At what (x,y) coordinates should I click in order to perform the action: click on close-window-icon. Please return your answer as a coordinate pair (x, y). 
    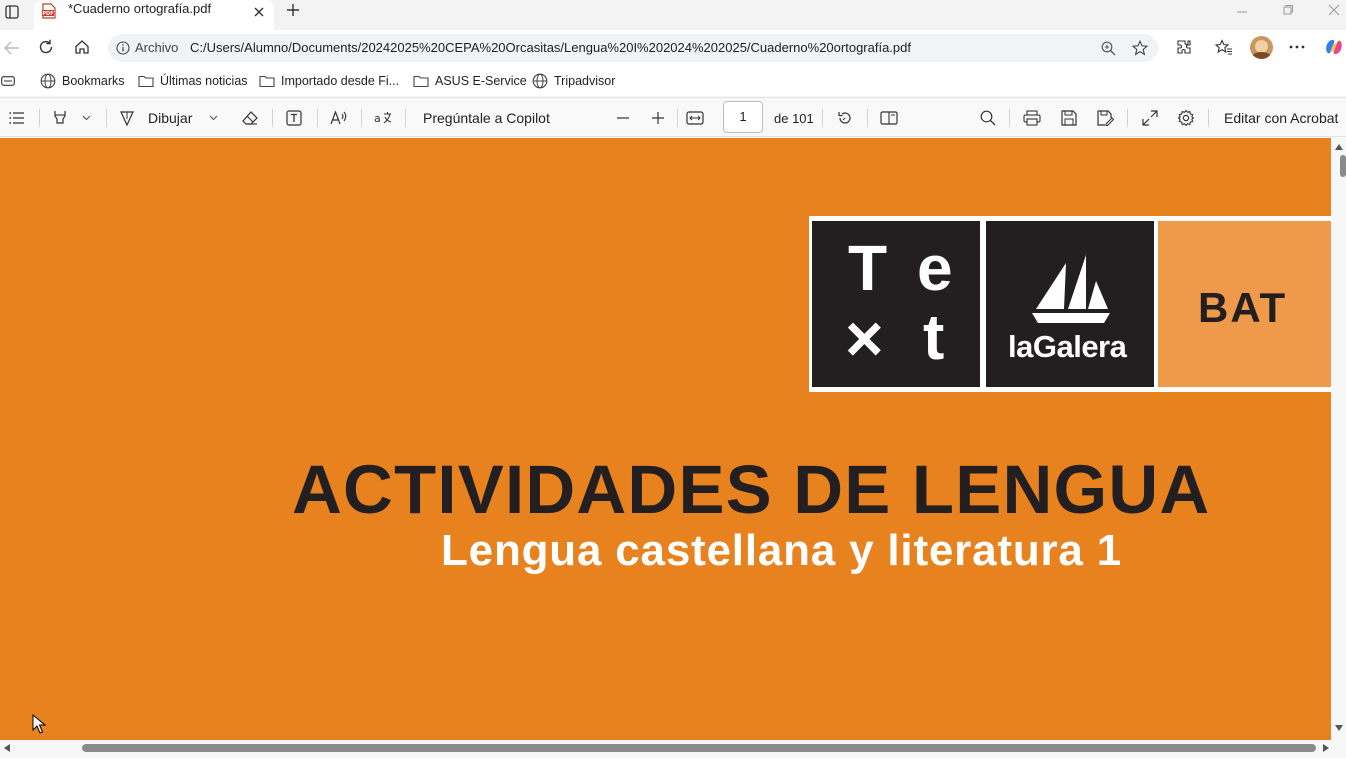
    Looking at the image, I should click on (1334, 10).